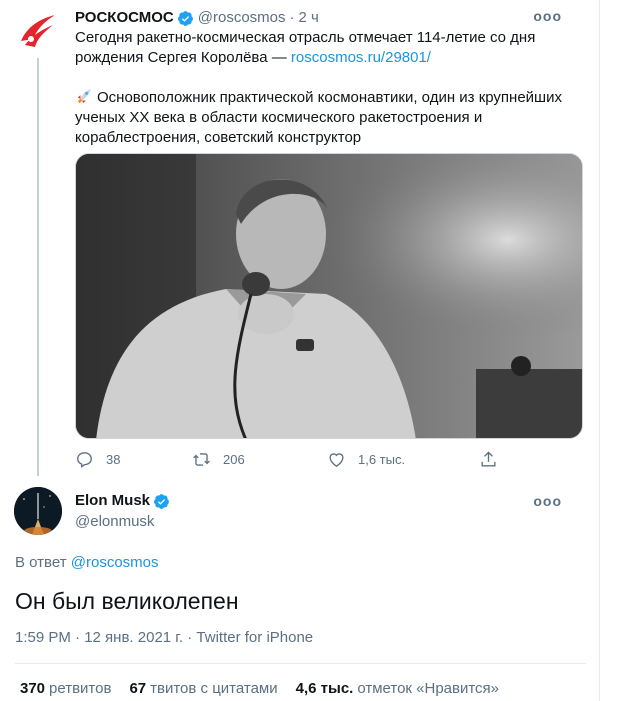  What do you see at coordinates (97, 459) in the screenshot?
I see `reply-button: 38` at bounding box center [97, 459].